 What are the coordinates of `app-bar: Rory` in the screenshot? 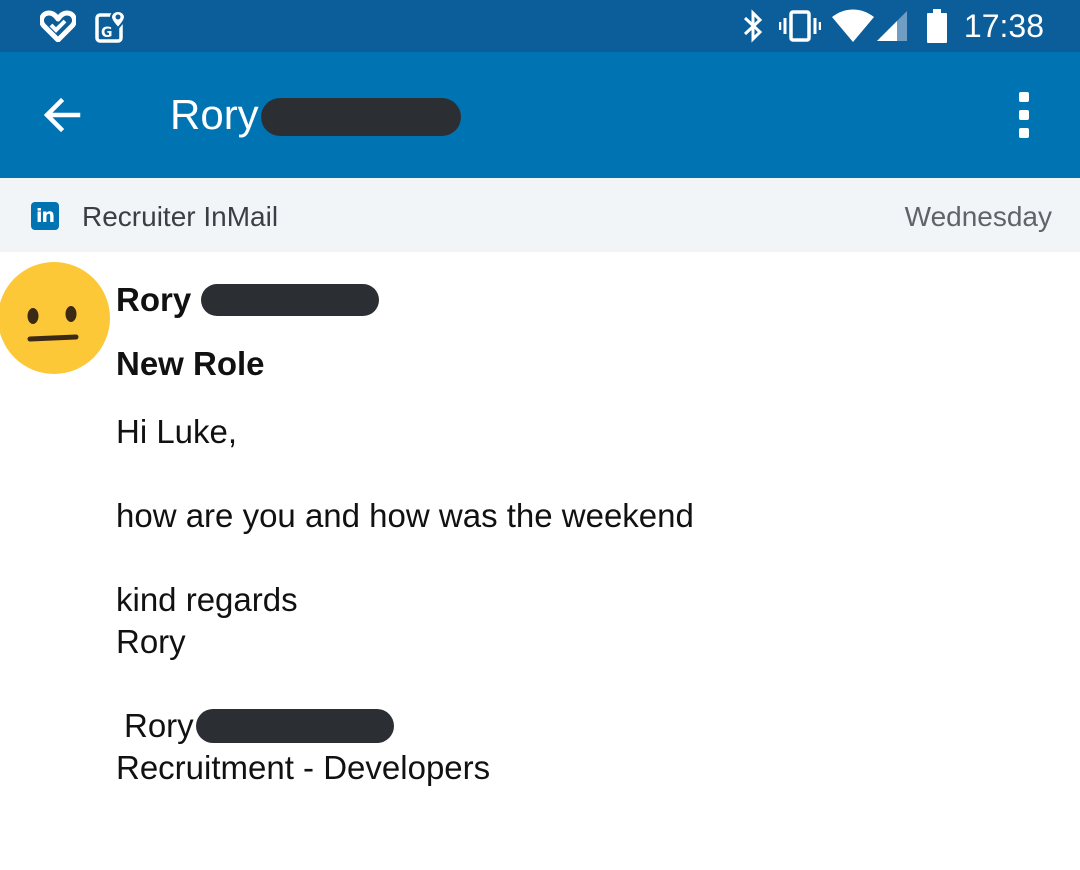 It's located at (540, 115).